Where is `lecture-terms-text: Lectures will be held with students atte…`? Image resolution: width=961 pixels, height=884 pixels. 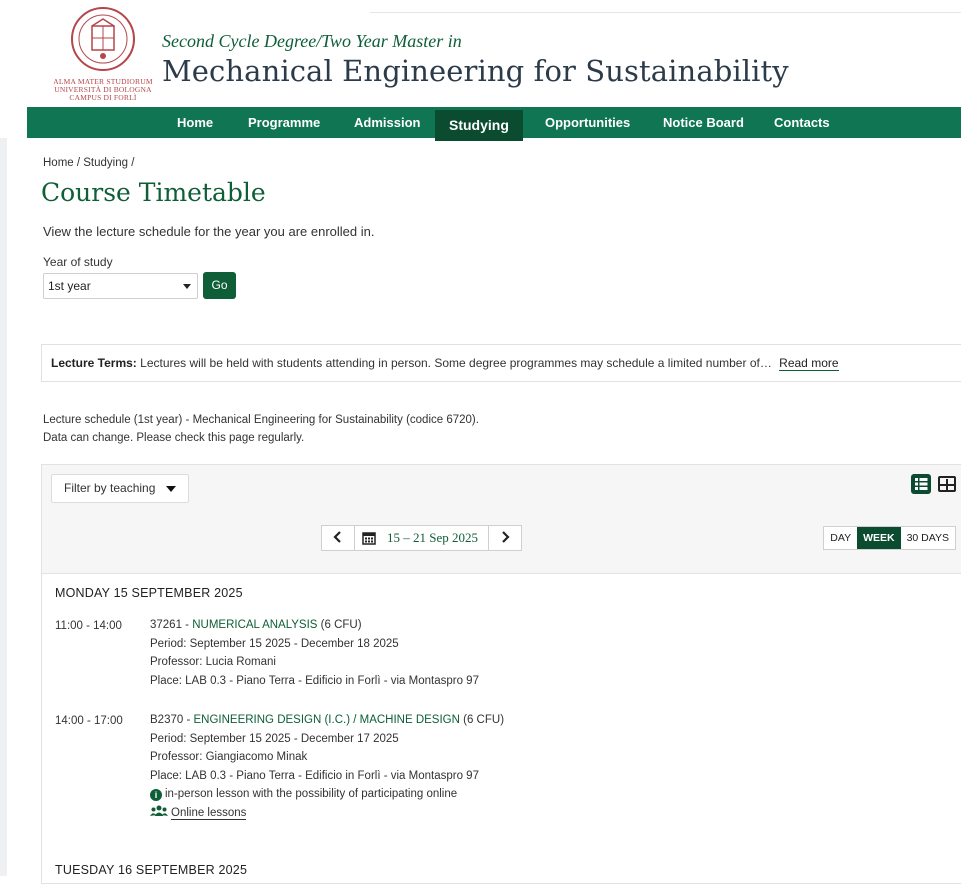
lecture-terms-text: Lectures will be held with students atte… is located at coordinates (456, 363).